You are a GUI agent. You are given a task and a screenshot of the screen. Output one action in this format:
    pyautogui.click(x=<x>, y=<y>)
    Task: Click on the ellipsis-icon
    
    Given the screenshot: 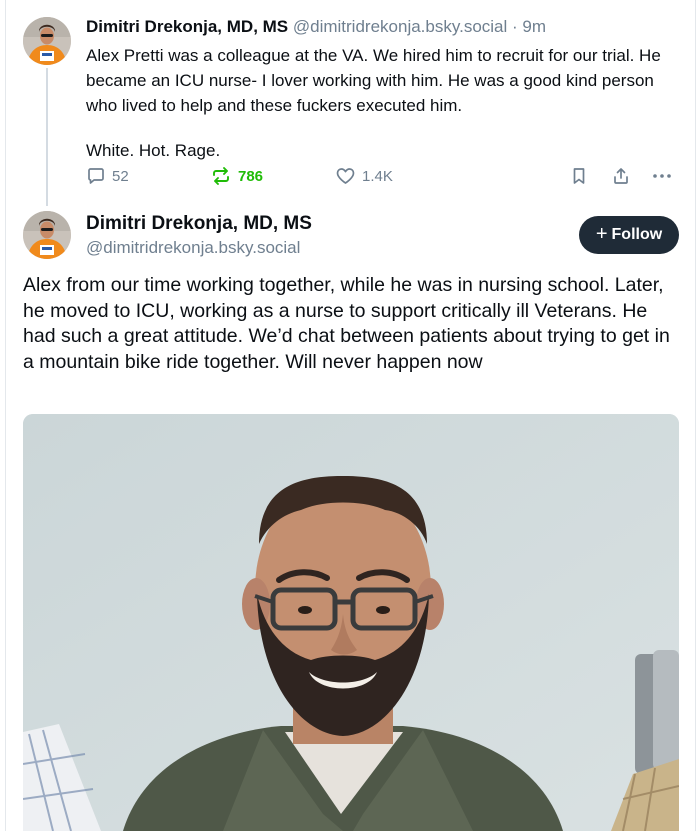 What is the action you would take?
    pyautogui.click(x=662, y=176)
    